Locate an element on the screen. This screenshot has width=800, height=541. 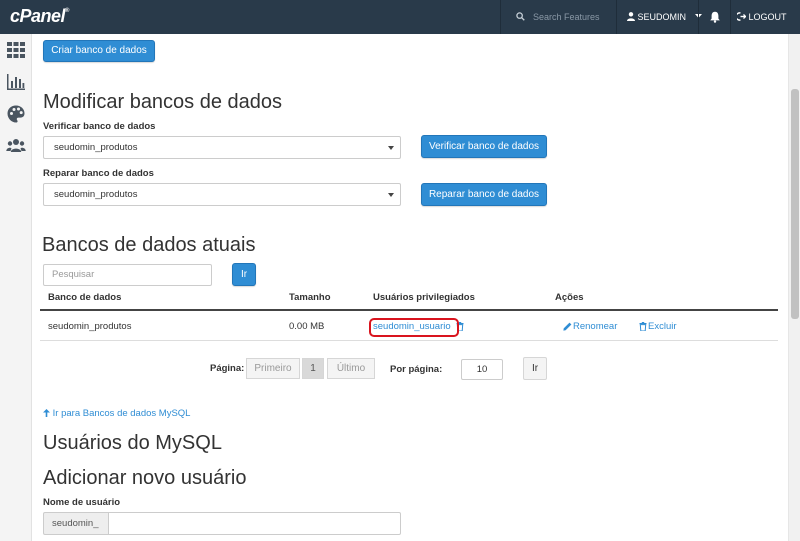
logout-label: LOGOUT is located at coordinates (767, 17).